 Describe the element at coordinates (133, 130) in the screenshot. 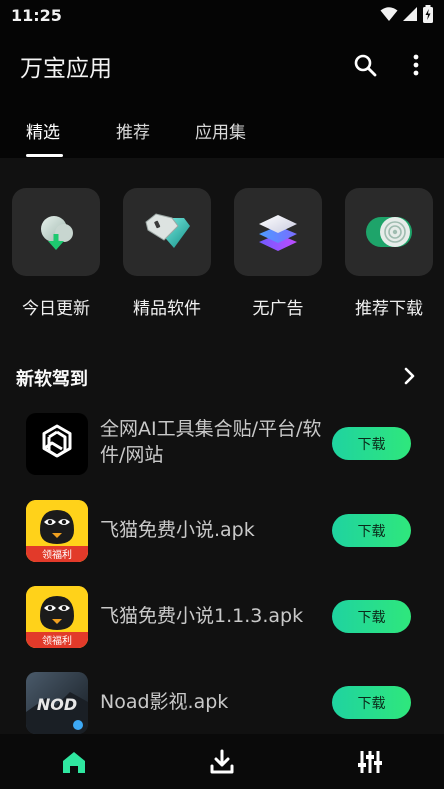

I see `tab-recommended: 推荐` at that location.